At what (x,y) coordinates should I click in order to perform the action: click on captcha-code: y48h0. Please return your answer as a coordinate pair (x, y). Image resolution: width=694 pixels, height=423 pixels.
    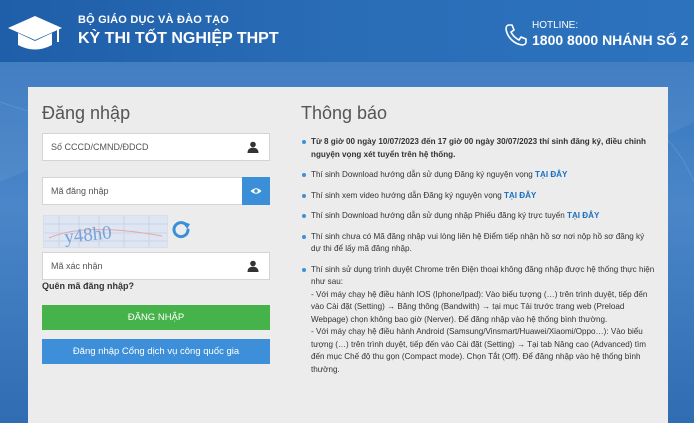
    Looking at the image, I should click on (87, 234).